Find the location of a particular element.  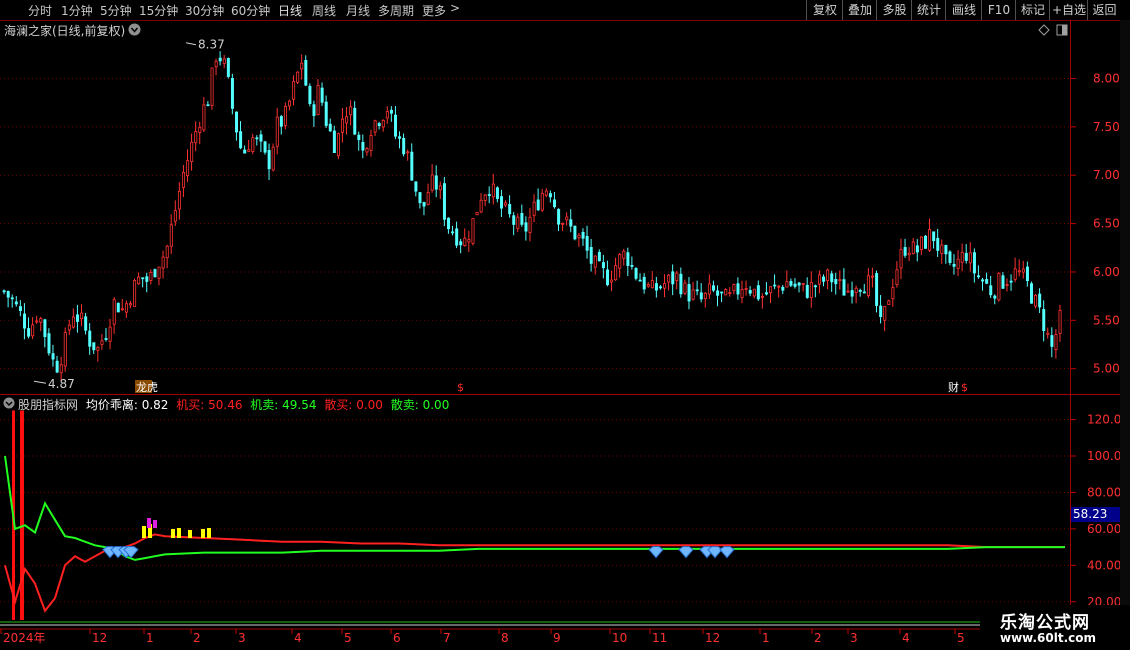

current-value-box: 58.23 is located at coordinates (1096, 514).